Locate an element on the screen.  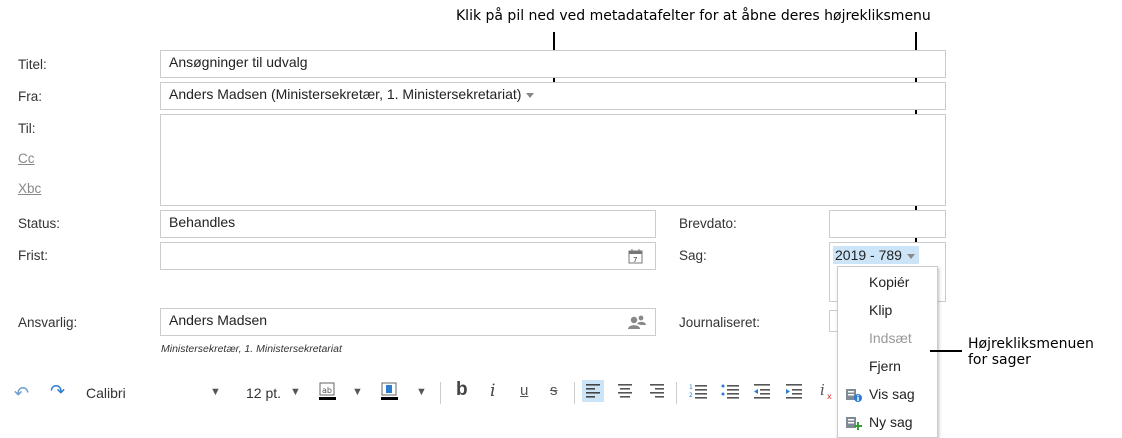
decrease-indent-icon is located at coordinates (763, 391).